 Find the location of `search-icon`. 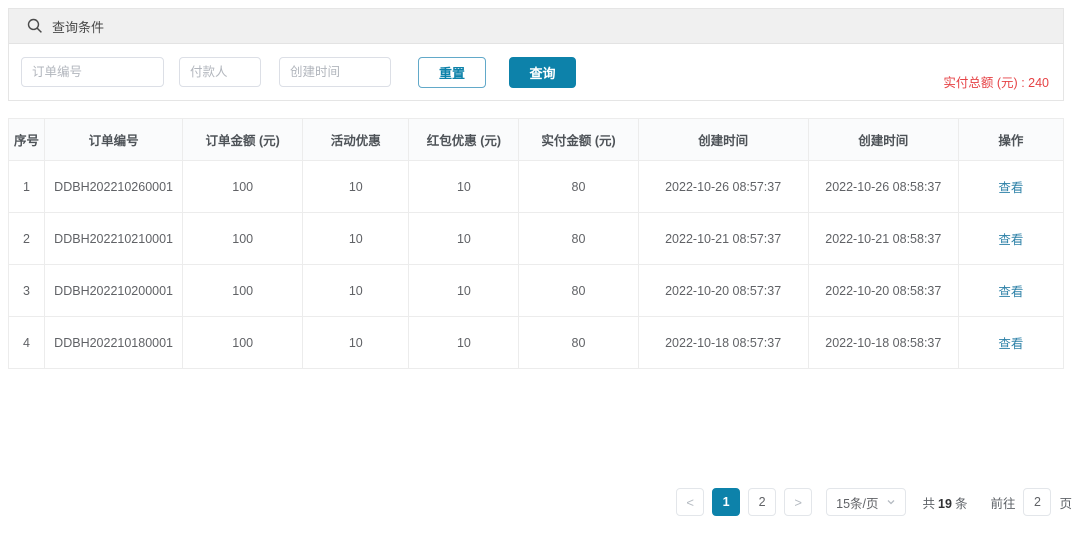

search-icon is located at coordinates (34, 25).